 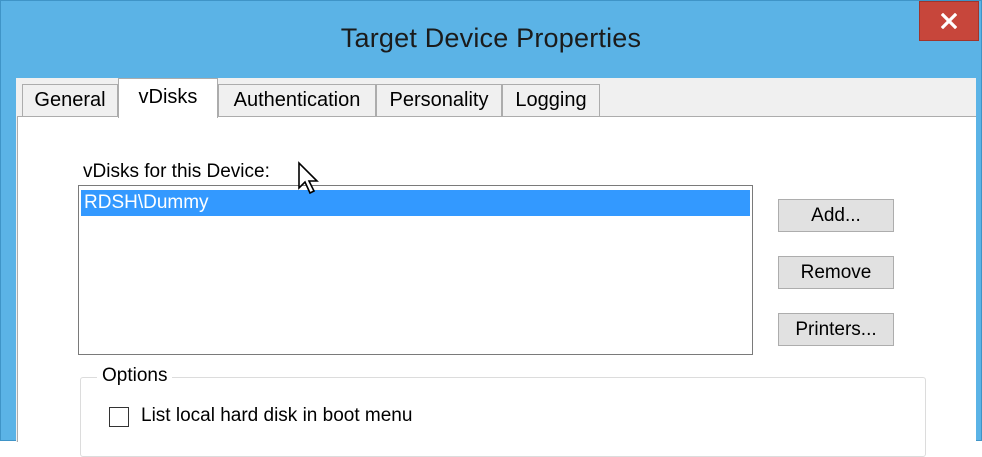 I want to click on remove-button: Remove, so click(x=836, y=272).